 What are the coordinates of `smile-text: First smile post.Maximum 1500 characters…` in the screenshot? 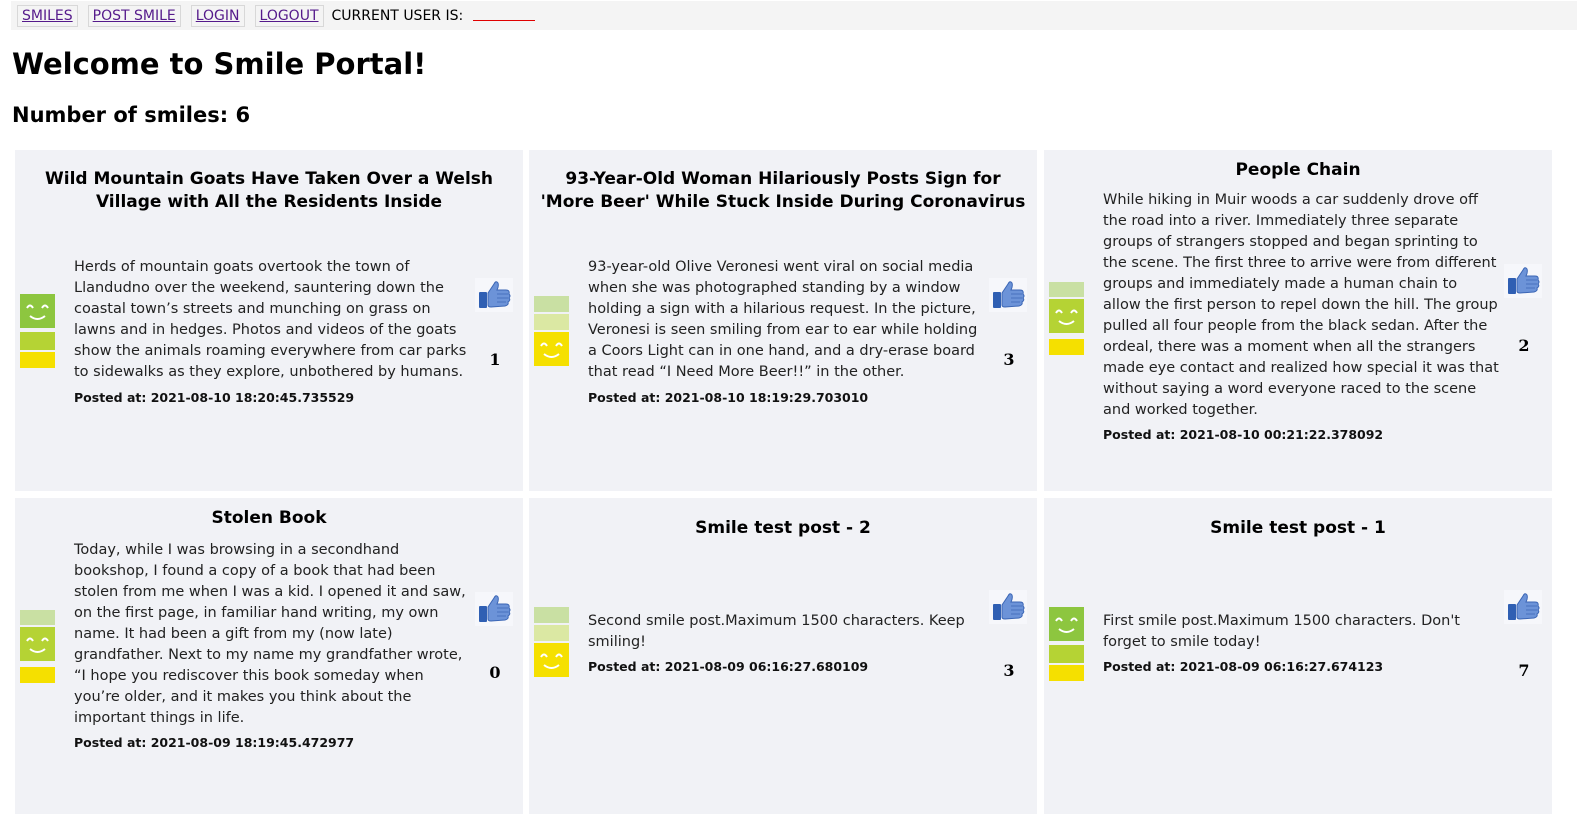 It's located at (1281, 631).